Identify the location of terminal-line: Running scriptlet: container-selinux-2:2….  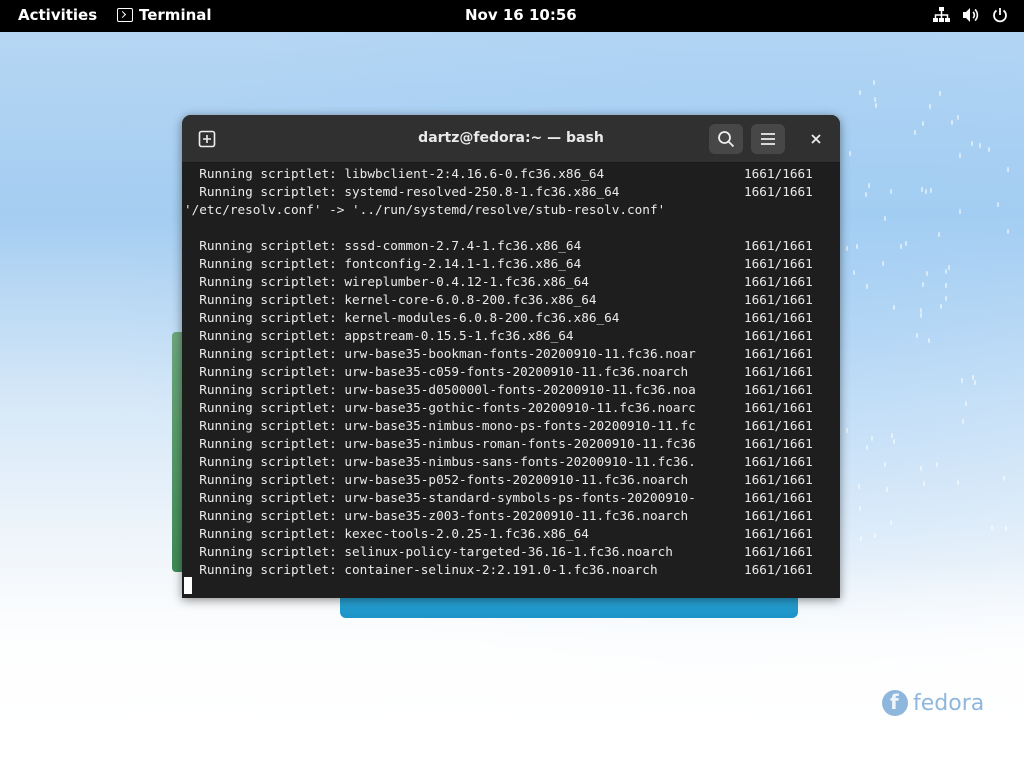
(421, 569).